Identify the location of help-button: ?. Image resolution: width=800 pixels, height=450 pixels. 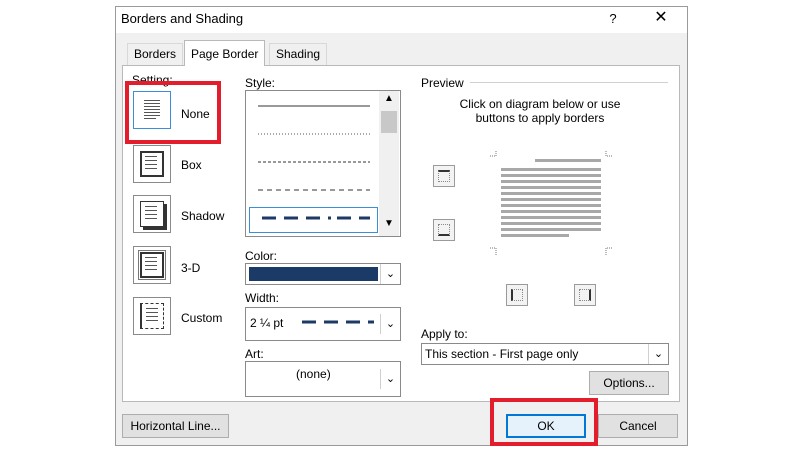
(613, 19).